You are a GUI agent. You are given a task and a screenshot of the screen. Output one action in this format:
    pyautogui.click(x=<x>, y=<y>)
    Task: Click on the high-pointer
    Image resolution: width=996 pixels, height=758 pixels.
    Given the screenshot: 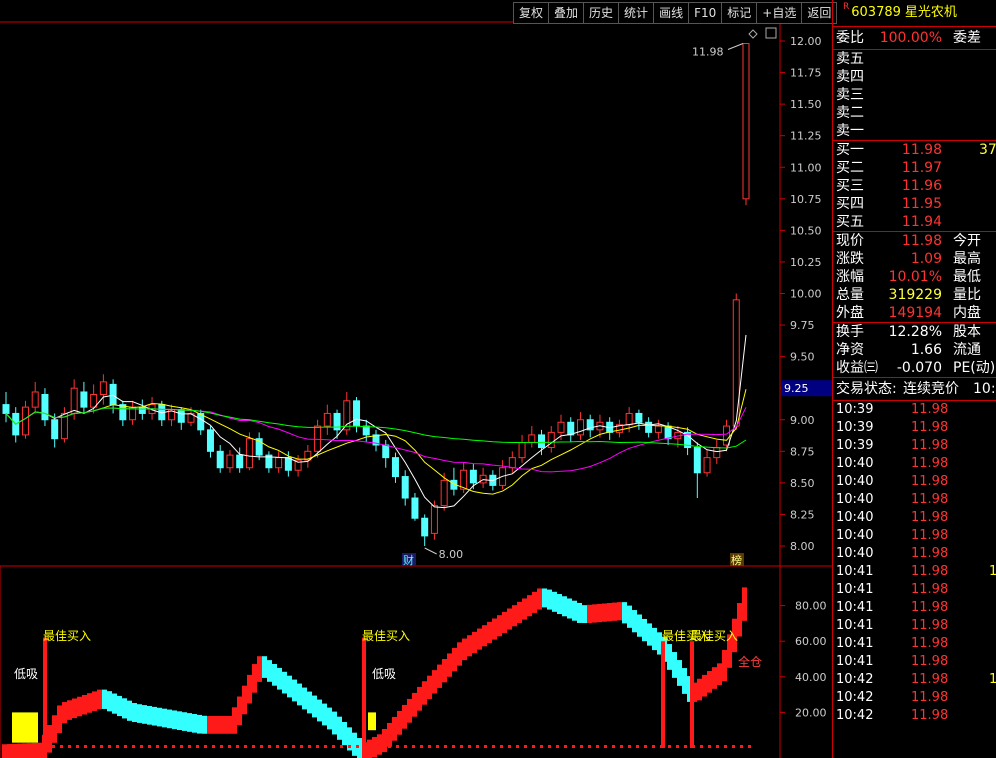 What is the action you would take?
    pyautogui.click(x=735, y=46)
    